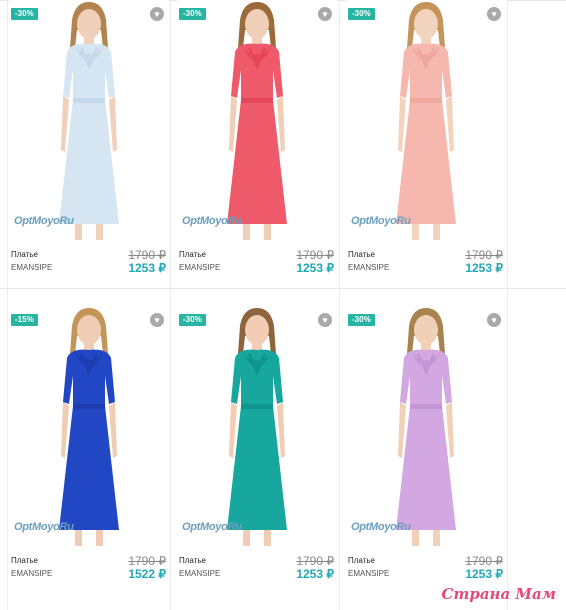  I want to click on grid-divider-v3, so click(339, 305).